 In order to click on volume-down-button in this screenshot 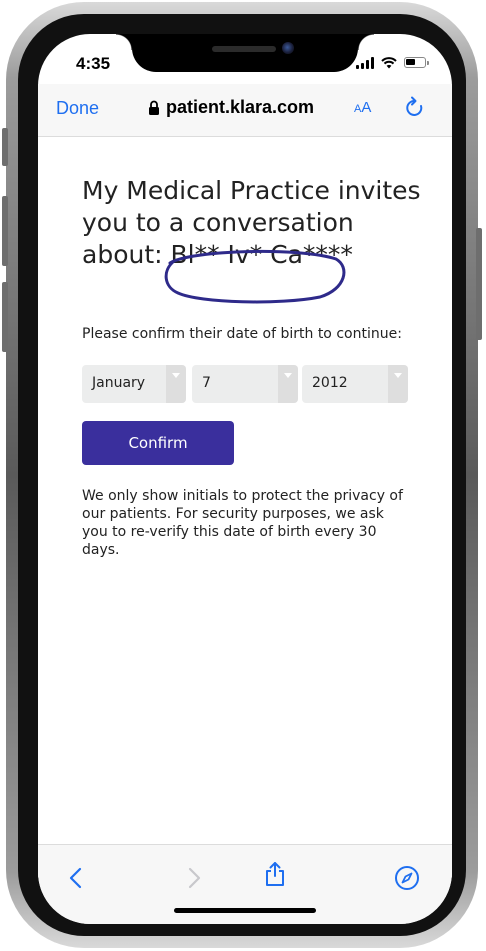, I will do `click(5, 317)`.